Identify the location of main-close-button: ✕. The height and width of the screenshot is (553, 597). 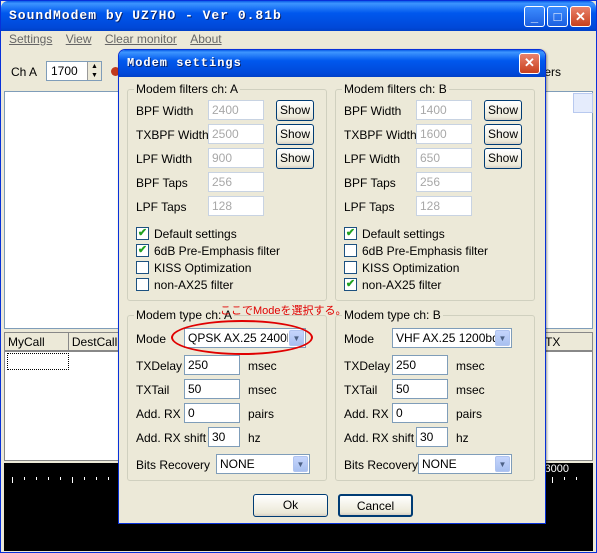
(580, 16).